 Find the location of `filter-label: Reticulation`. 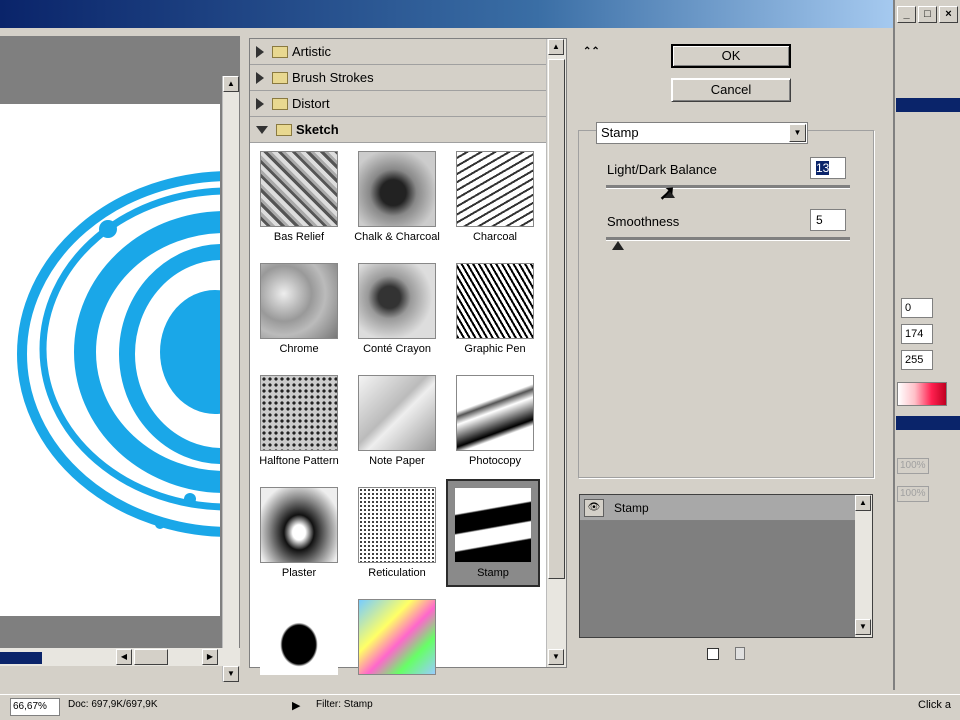

filter-label: Reticulation is located at coordinates (397, 573).